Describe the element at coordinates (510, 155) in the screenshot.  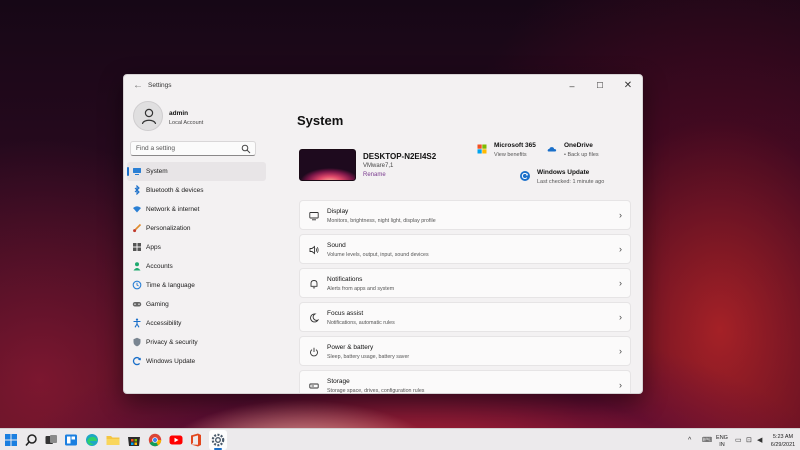
I see `service-subtitle: View benefits` at that location.